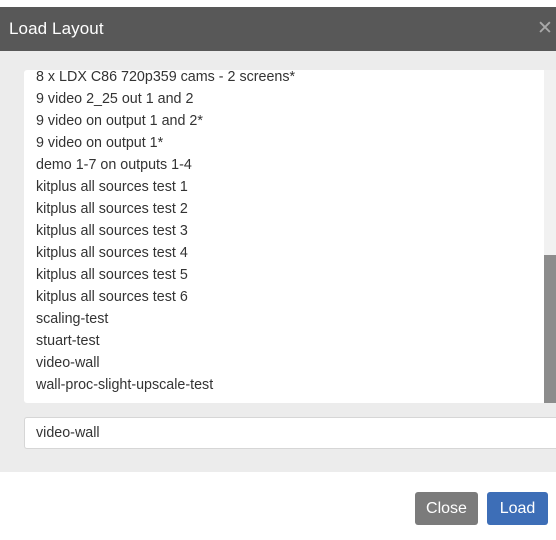 The height and width of the screenshot is (540, 556). What do you see at coordinates (124, 385) in the screenshot?
I see `list-item: wall-proc-slight-upscale-test` at bounding box center [124, 385].